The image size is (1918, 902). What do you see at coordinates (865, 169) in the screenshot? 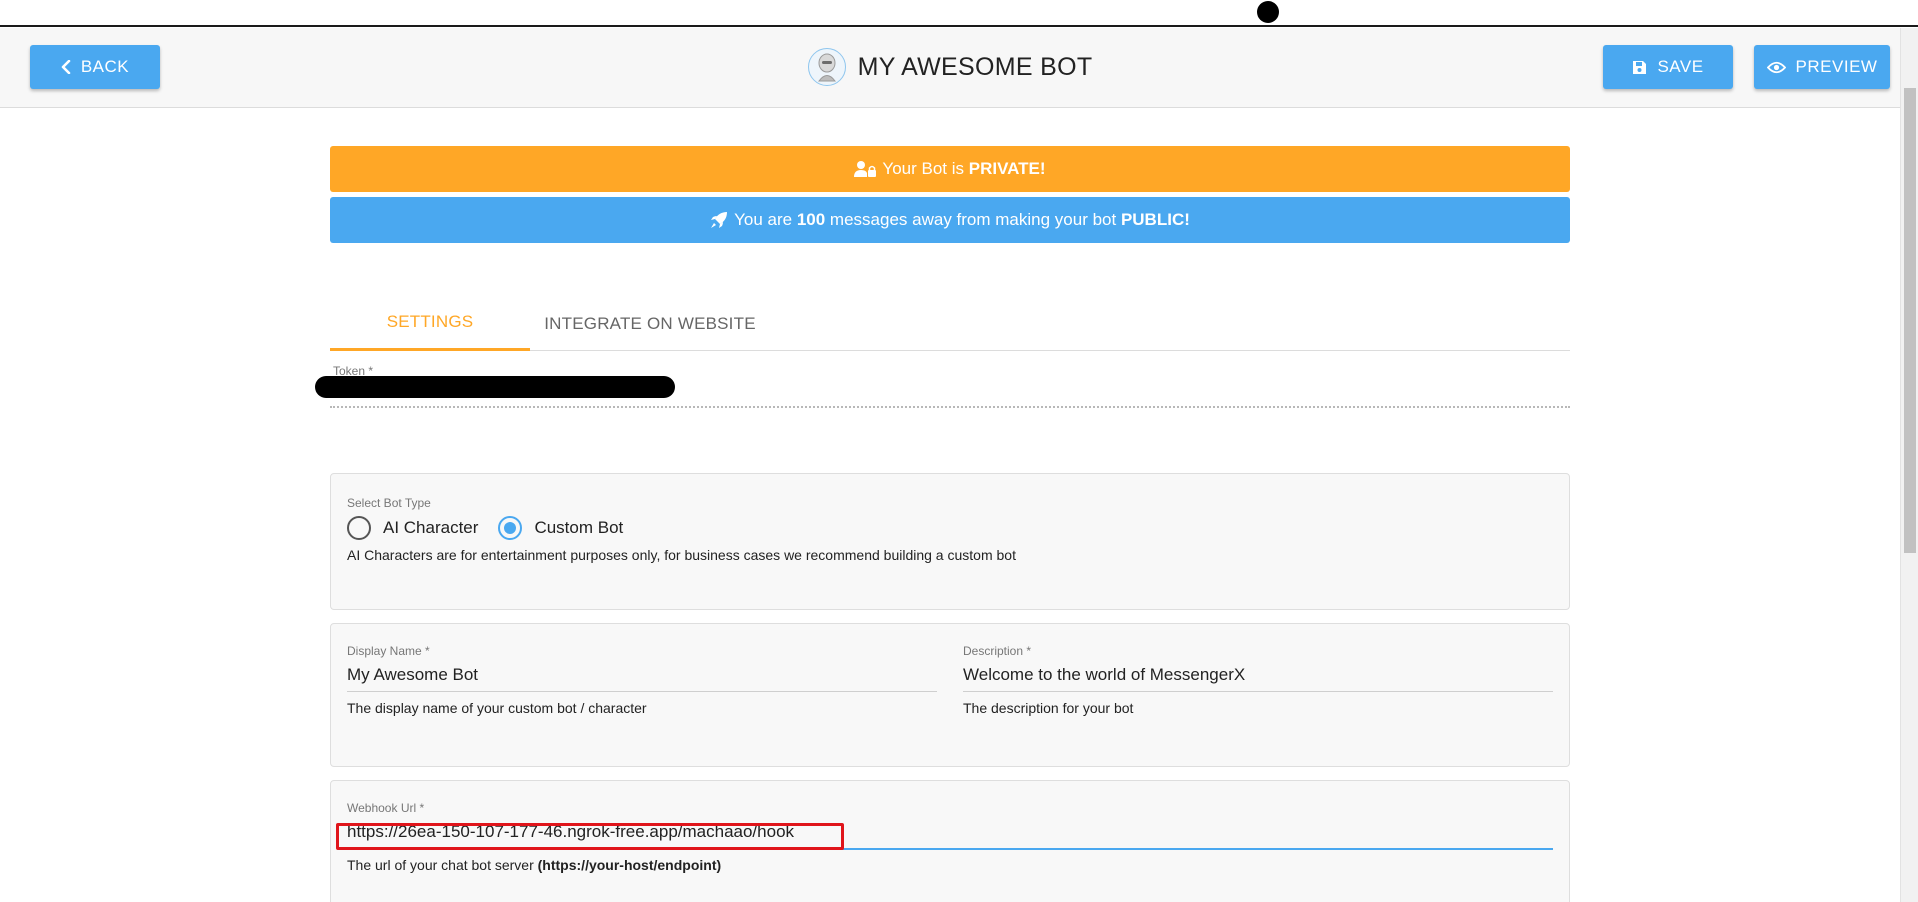
I see `user-lock-icon` at bounding box center [865, 169].